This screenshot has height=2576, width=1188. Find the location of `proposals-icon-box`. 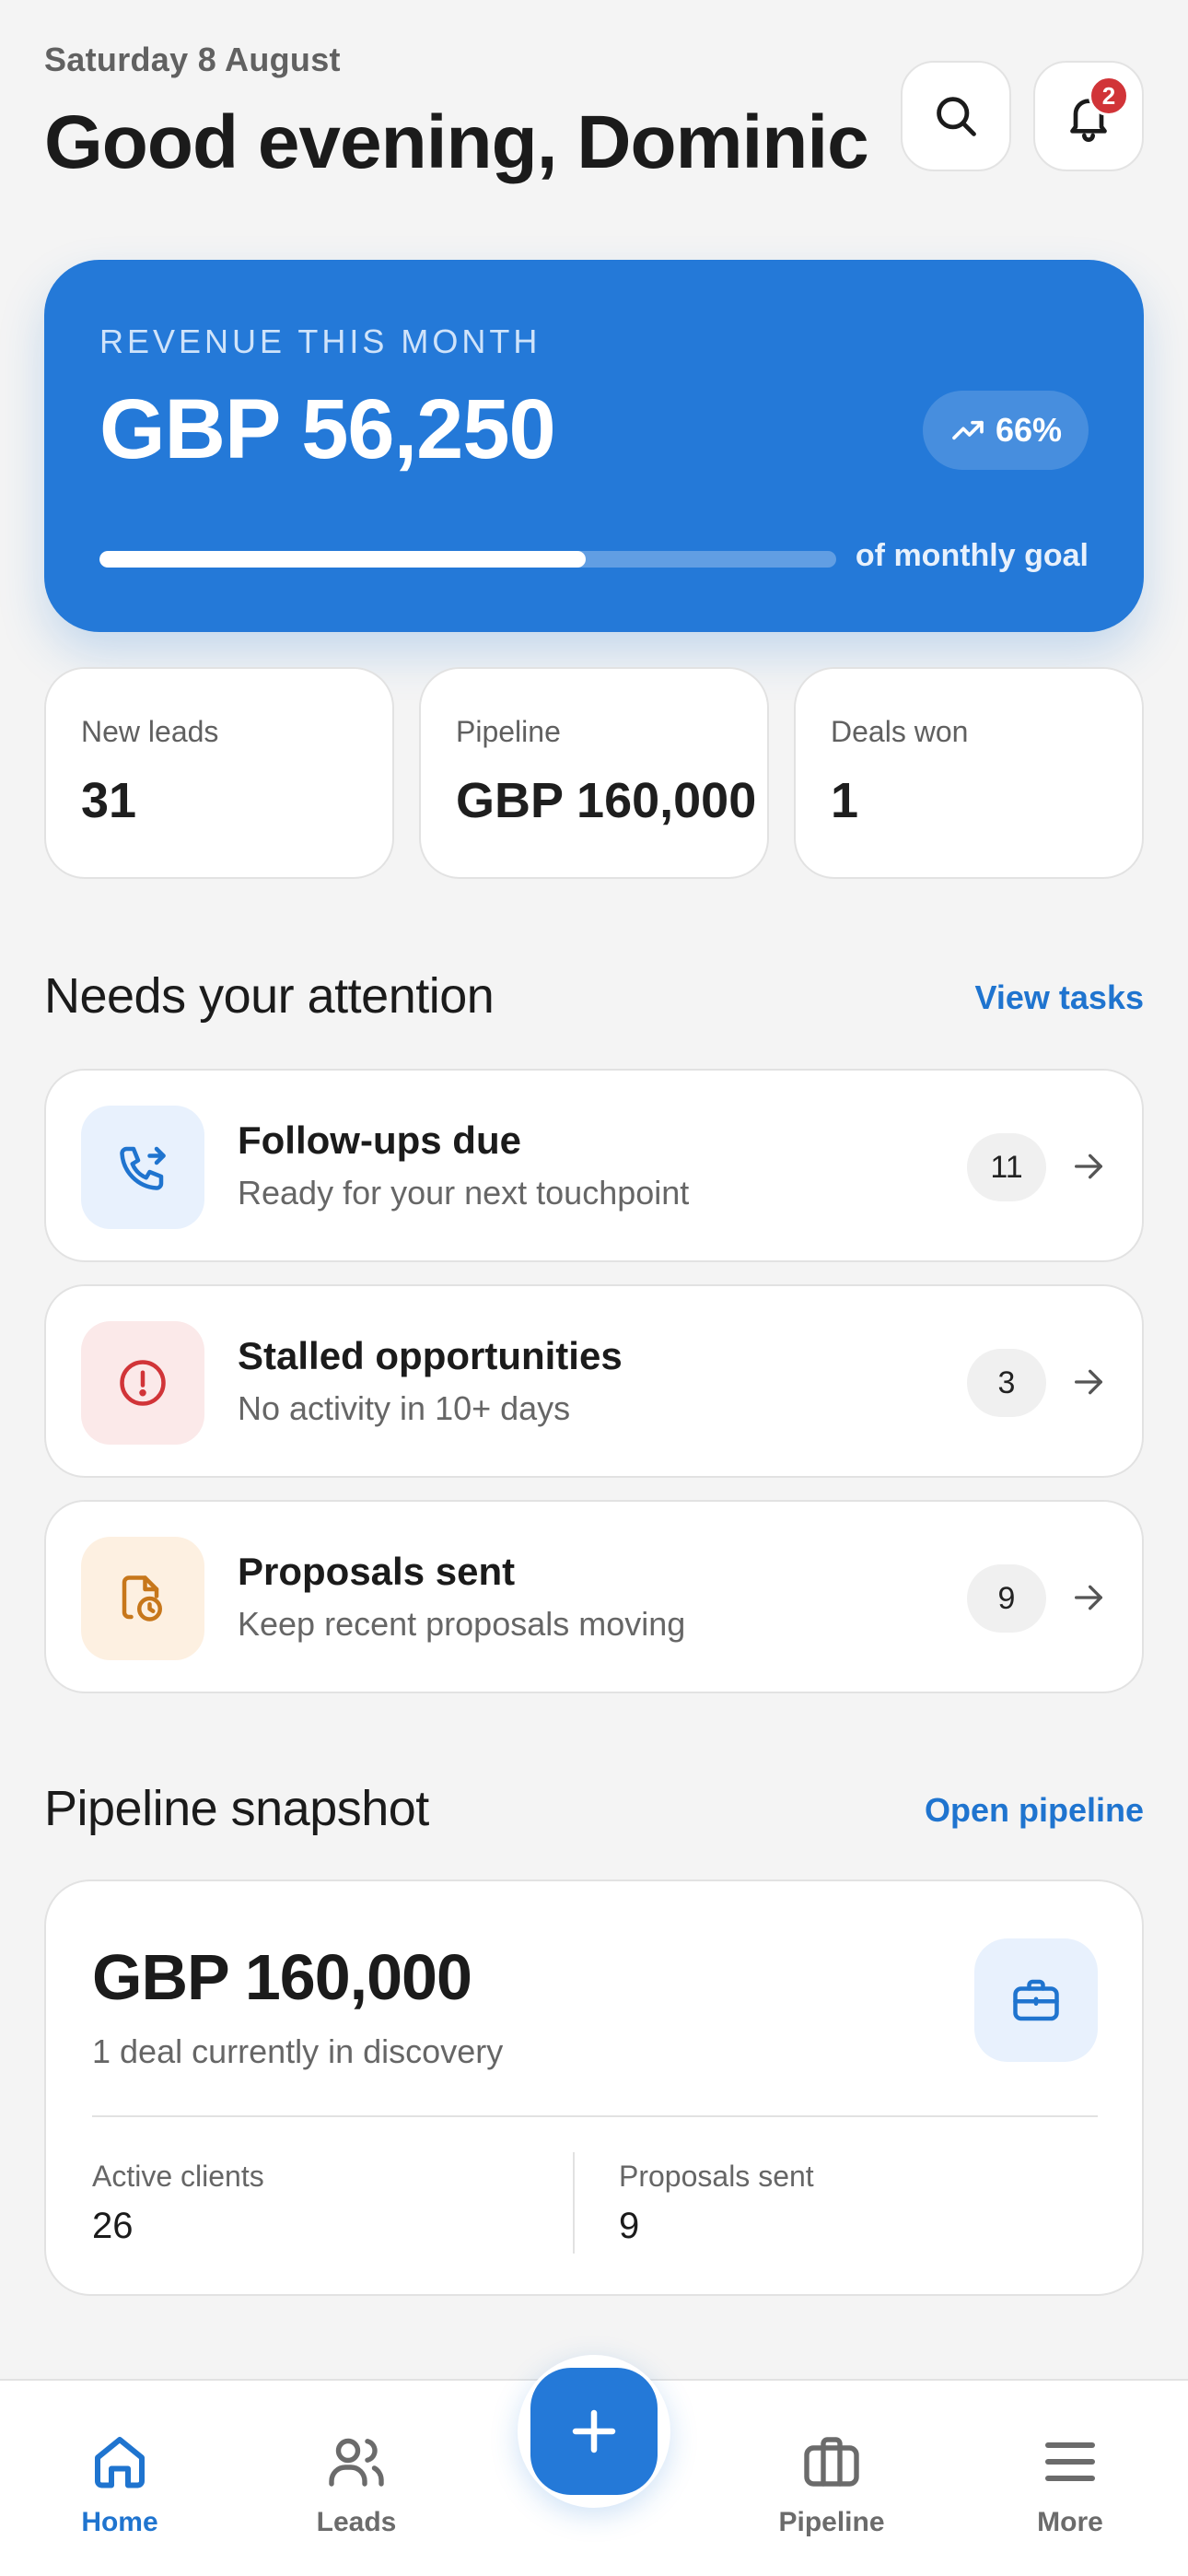

proposals-icon-box is located at coordinates (143, 1598).